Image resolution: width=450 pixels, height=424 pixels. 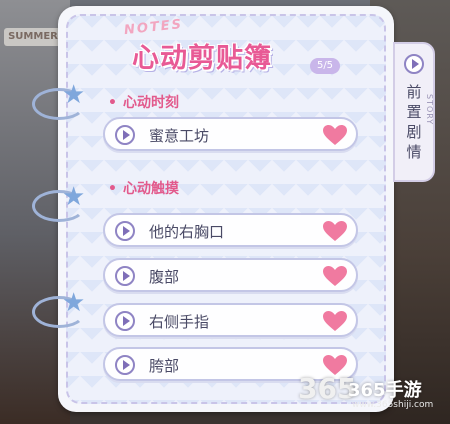 I want to click on clip-item-label: 胯部, so click(x=164, y=366).